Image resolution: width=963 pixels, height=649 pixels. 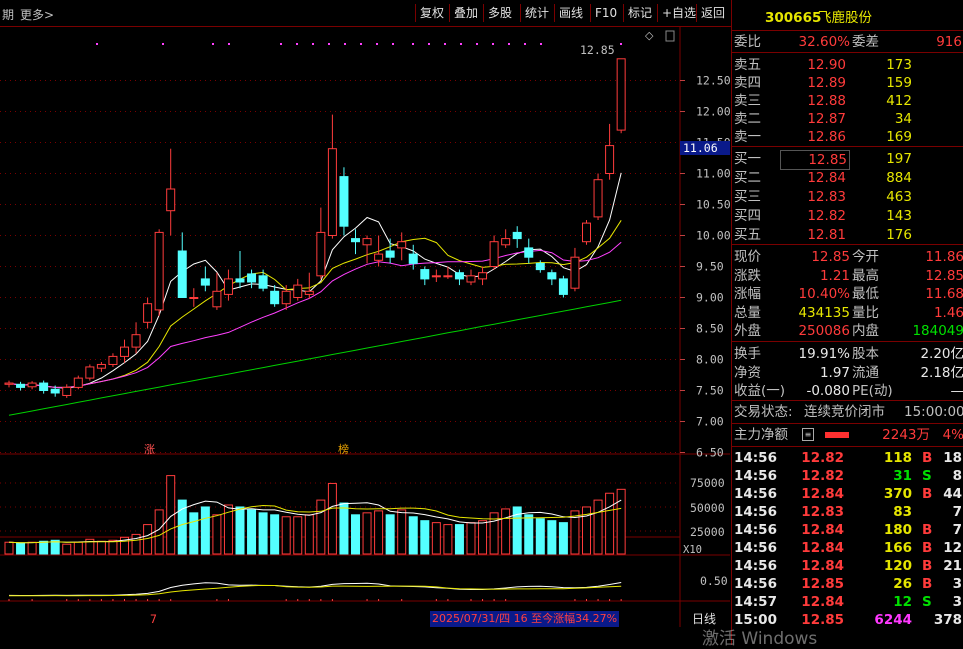 I want to click on price-axis-label: 12.50, so click(x=713, y=81).